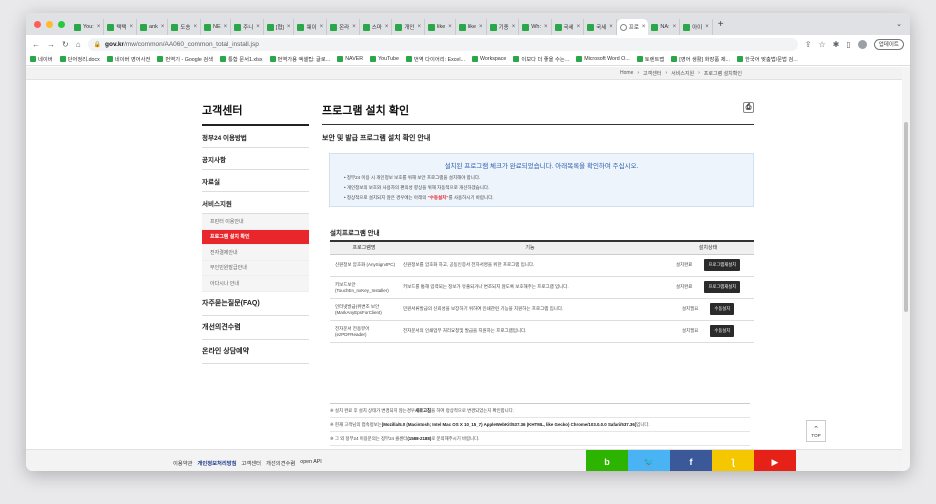 The image size is (936, 504). What do you see at coordinates (255, 328) in the screenshot?
I see `sidebar-item: 개선의견수렴` at bounding box center [255, 328].